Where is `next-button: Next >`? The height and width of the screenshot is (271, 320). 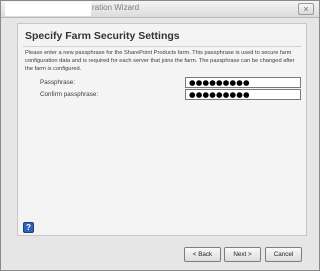 next-button: Next > is located at coordinates (242, 254).